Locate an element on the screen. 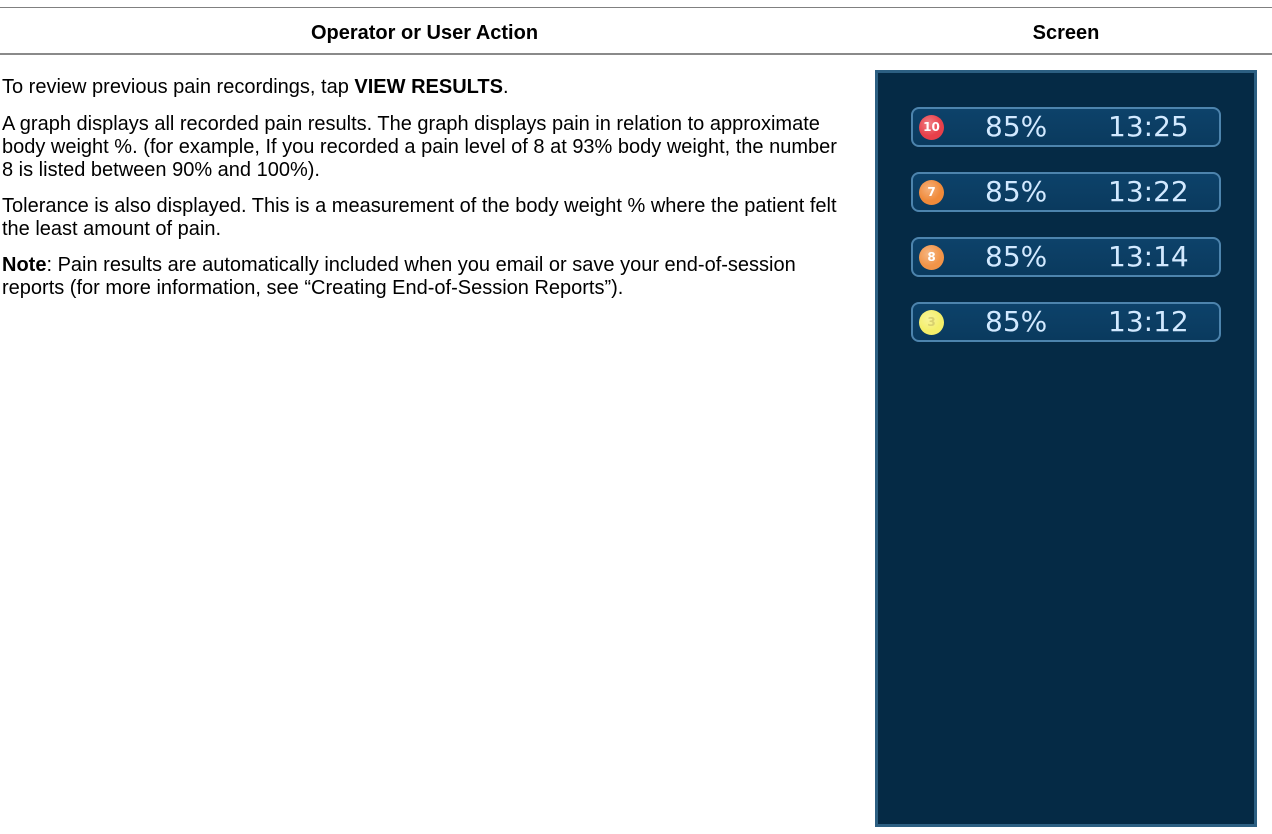 The width and height of the screenshot is (1272, 834). table-top-rule is located at coordinates (636, 7).